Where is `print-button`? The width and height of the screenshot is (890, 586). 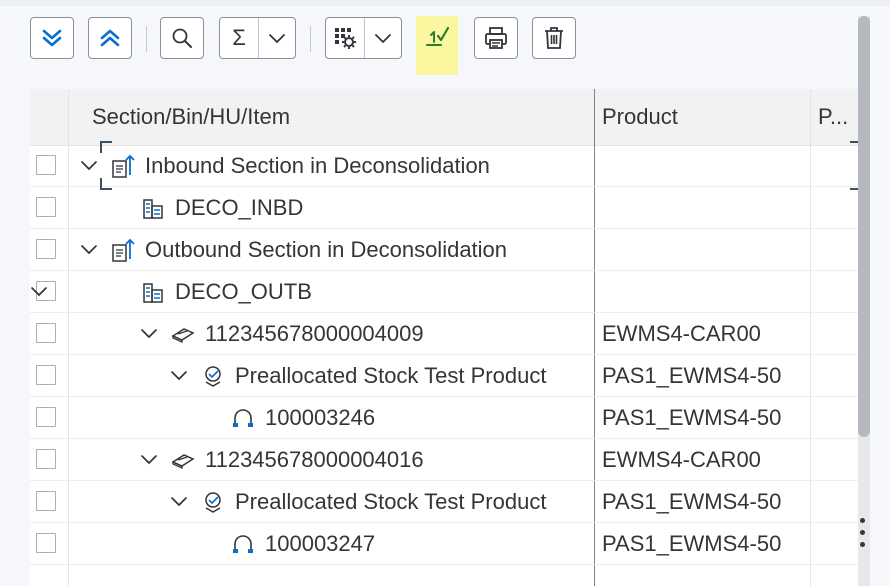 print-button is located at coordinates (496, 38).